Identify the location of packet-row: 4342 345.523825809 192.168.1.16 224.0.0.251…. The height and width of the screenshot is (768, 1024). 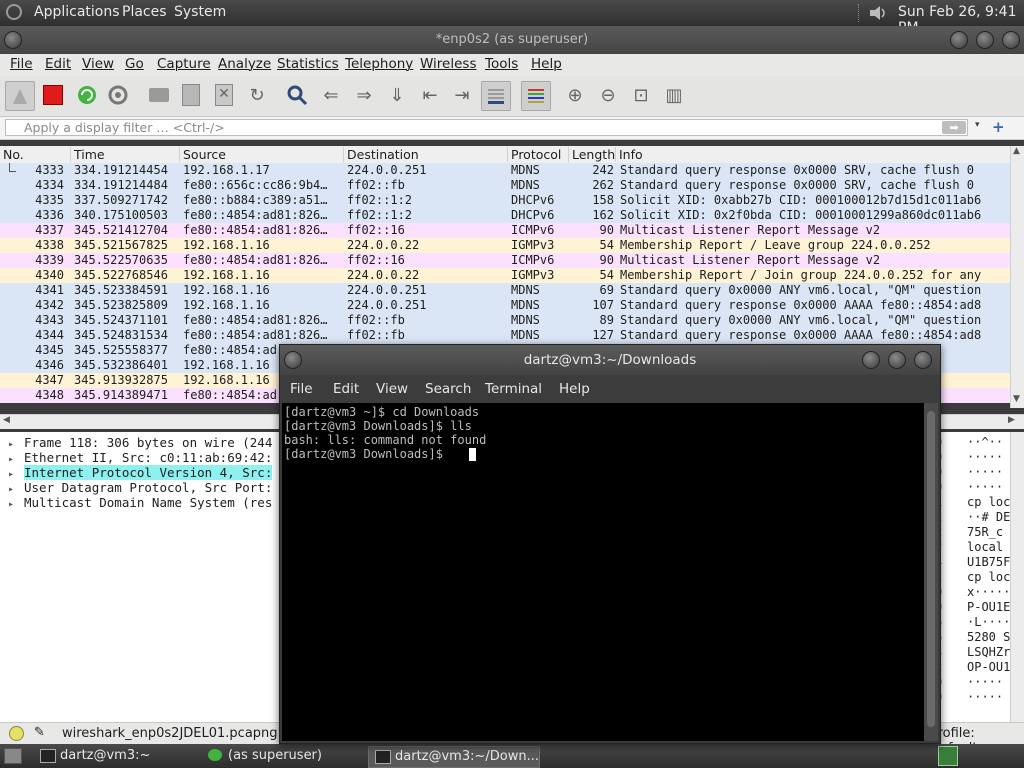
(505, 305).